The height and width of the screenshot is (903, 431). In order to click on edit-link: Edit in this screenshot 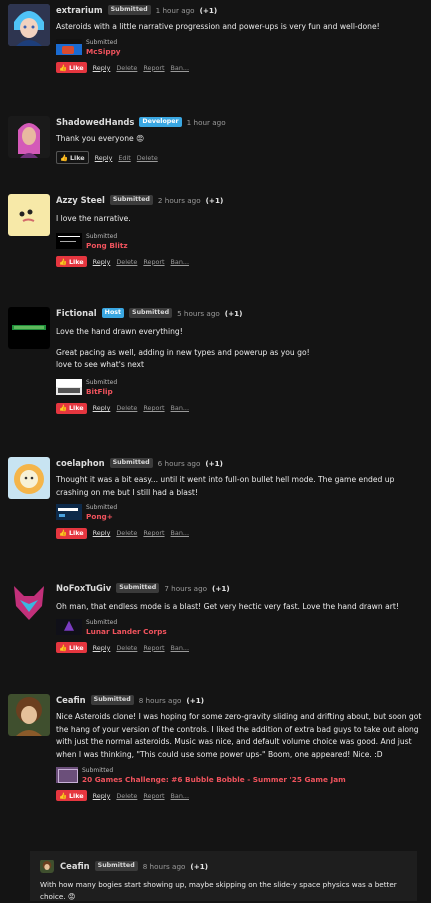, I will do `click(124, 158)`.